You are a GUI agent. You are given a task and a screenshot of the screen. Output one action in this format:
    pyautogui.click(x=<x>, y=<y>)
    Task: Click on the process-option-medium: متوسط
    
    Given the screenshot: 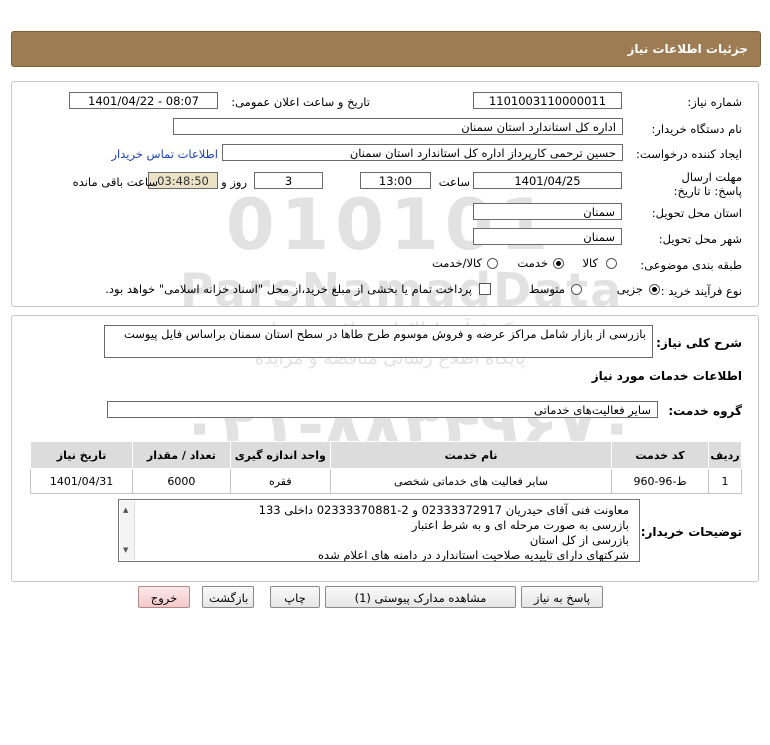 What is the action you would take?
    pyautogui.click(x=546, y=289)
    